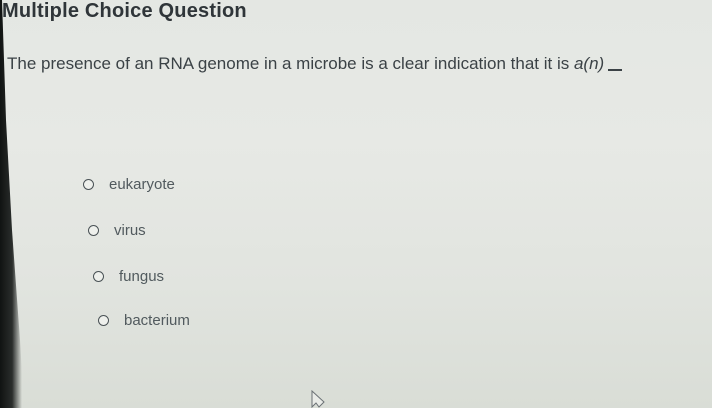 This screenshot has height=408, width=712. What do you see at coordinates (142, 184) in the screenshot?
I see `option-label: eukaryote` at bounding box center [142, 184].